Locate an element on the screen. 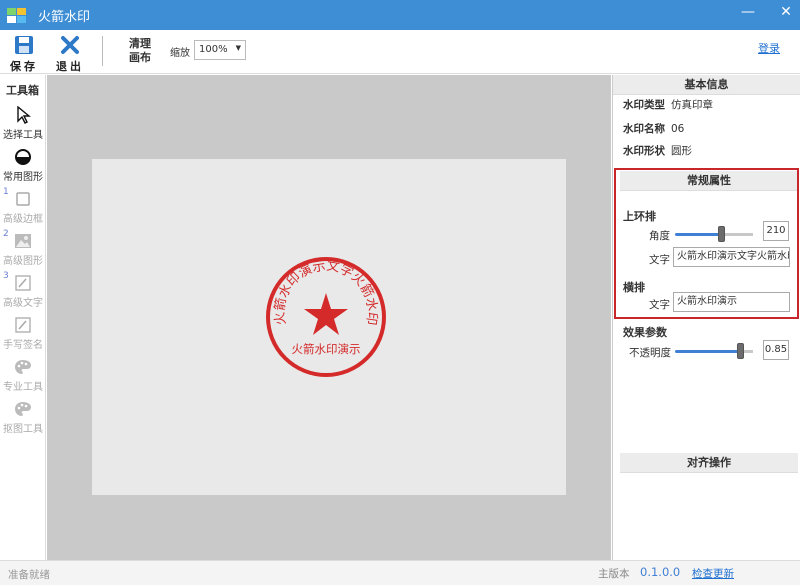 The width and height of the screenshot is (800, 585). save-button: 保存 is located at coordinates (24, 54).